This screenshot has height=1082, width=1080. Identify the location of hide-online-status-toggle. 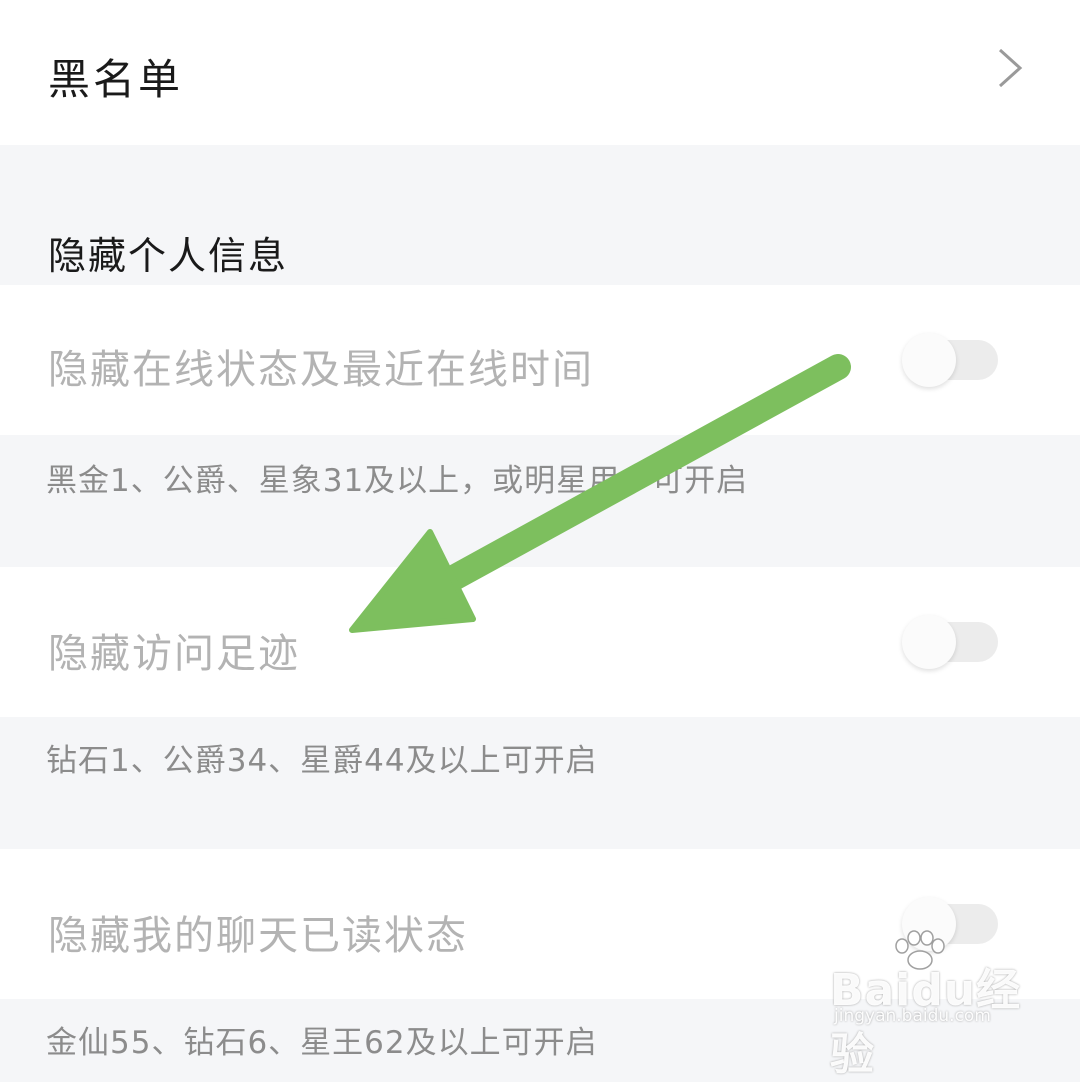
(950, 360).